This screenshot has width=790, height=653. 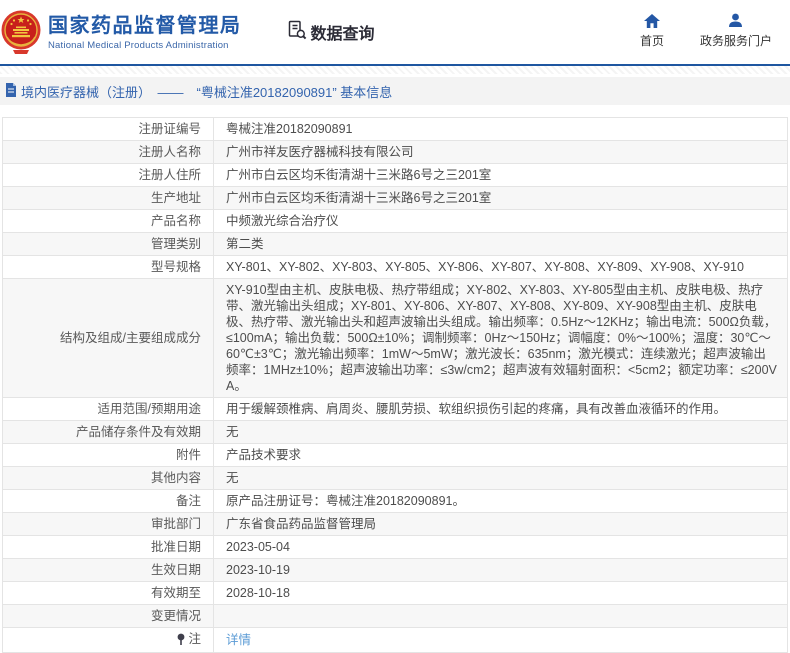 What do you see at coordinates (138, 432) in the screenshot?
I see `row-label: 产品储存条件及有效期` at bounding box center [138, 432].